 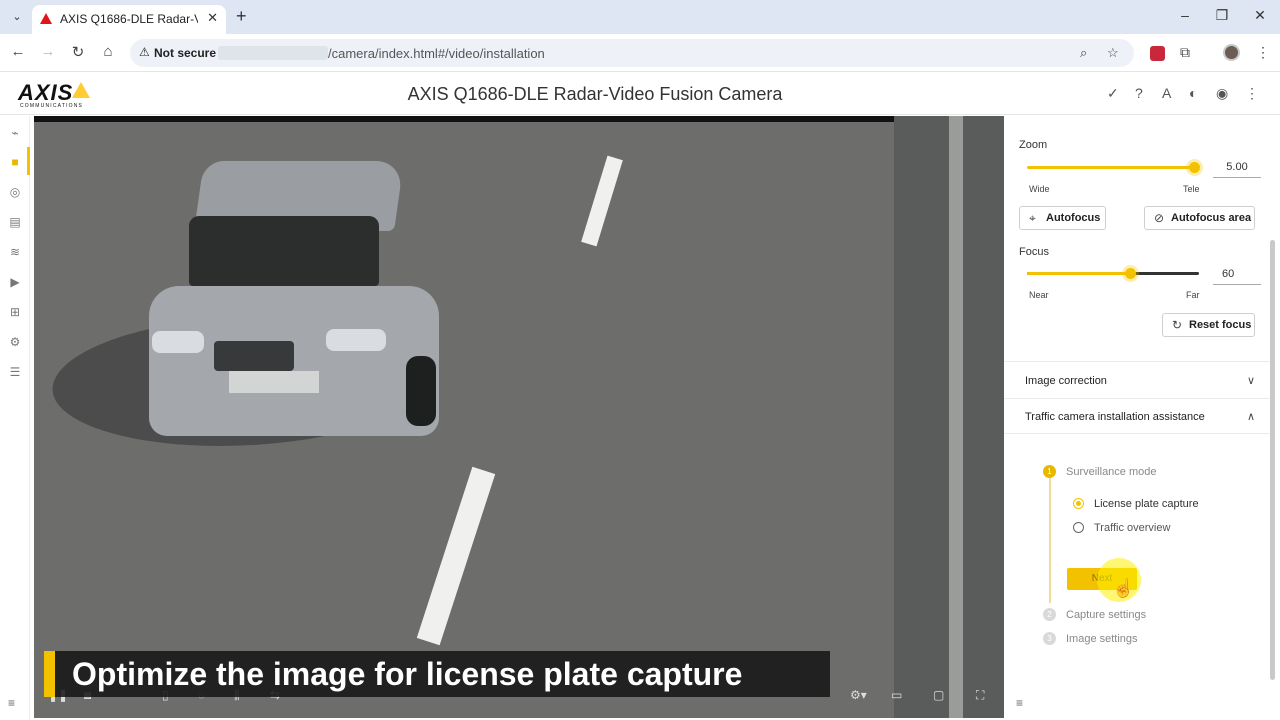 I want to click on zoom-value-input: 5.00, so click(x=1237, y=169).